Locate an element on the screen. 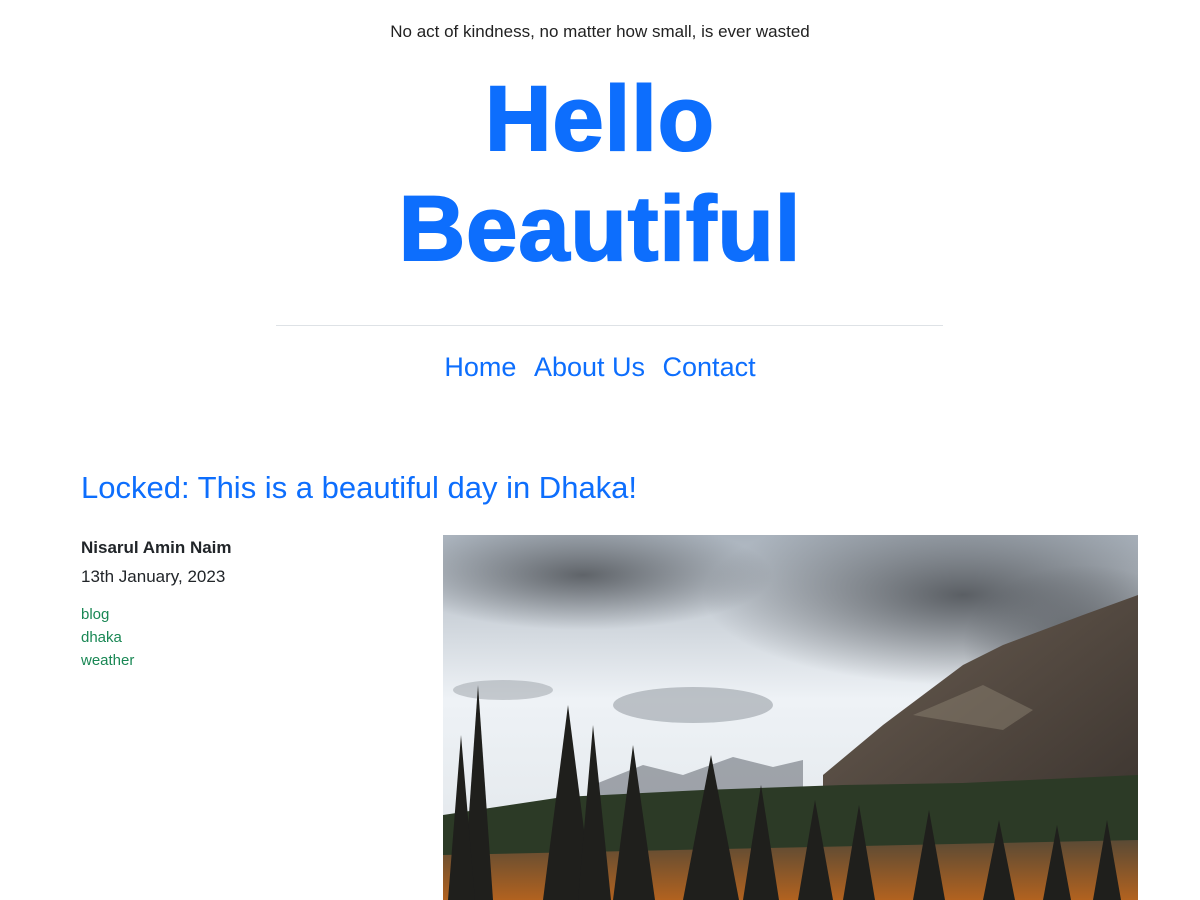 The width and height of the screenshot is (1200, 900). post-tags: blog dhaka weather is located at coordinates (246, 637).